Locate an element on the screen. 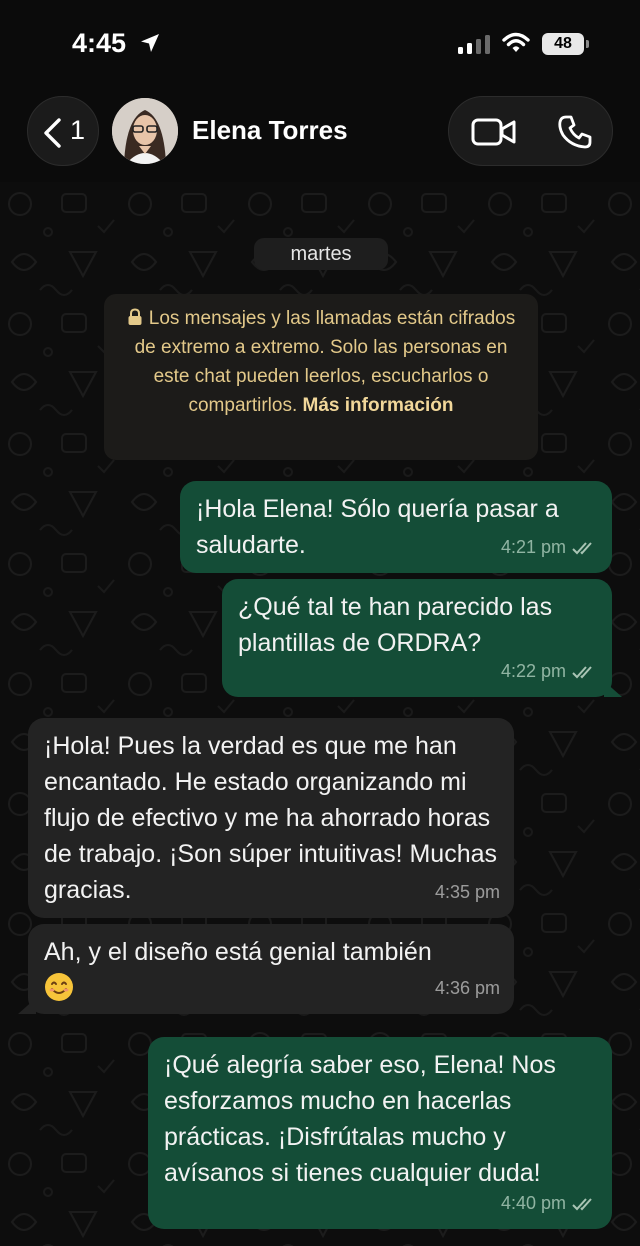 This screenshot has width=640, height=1246. avatar is located at coordinates (145, 131).